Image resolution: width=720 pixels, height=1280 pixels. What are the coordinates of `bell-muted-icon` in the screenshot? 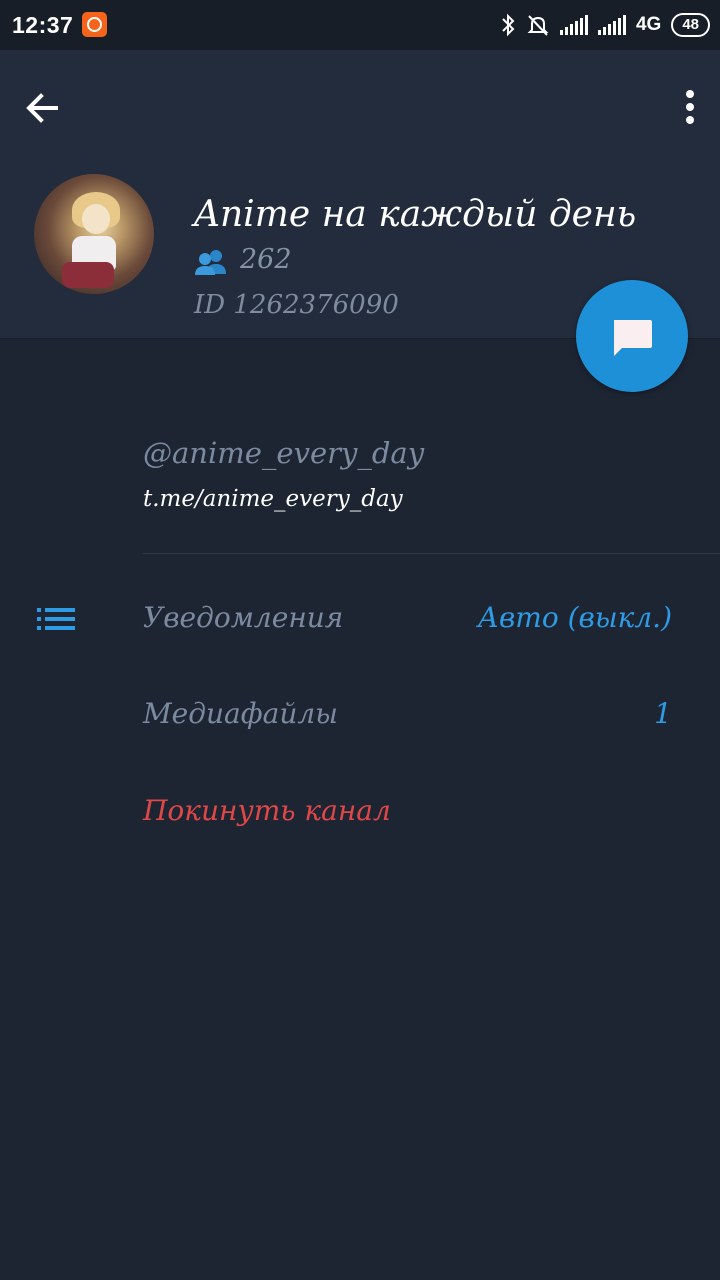 It's located at (538, 25).